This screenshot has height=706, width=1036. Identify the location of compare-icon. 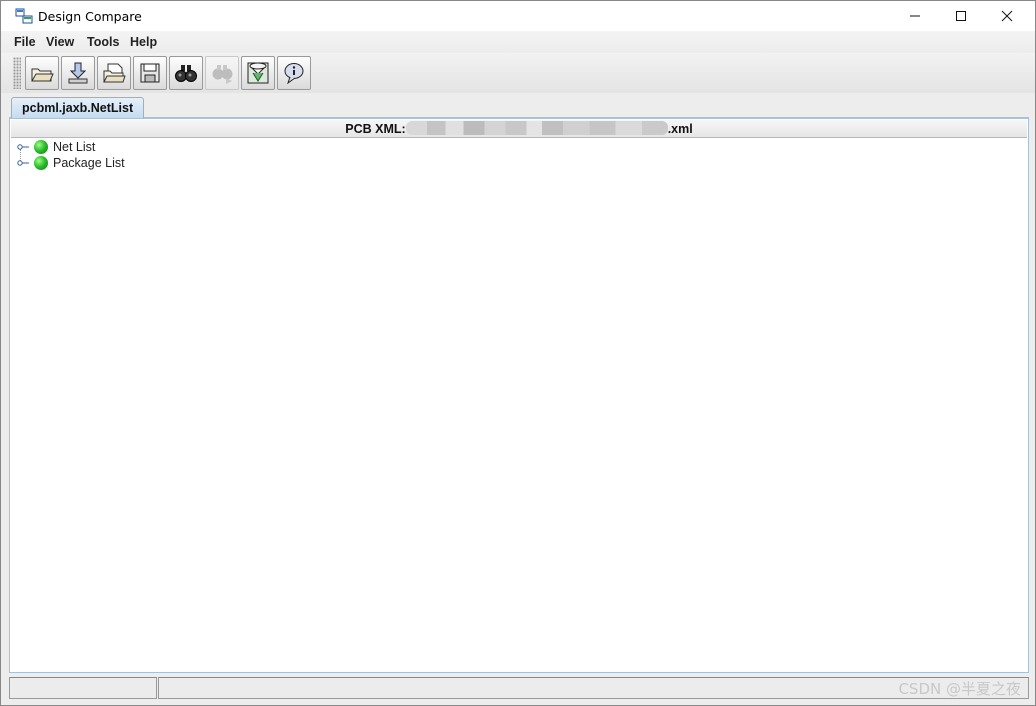
(258, 73).